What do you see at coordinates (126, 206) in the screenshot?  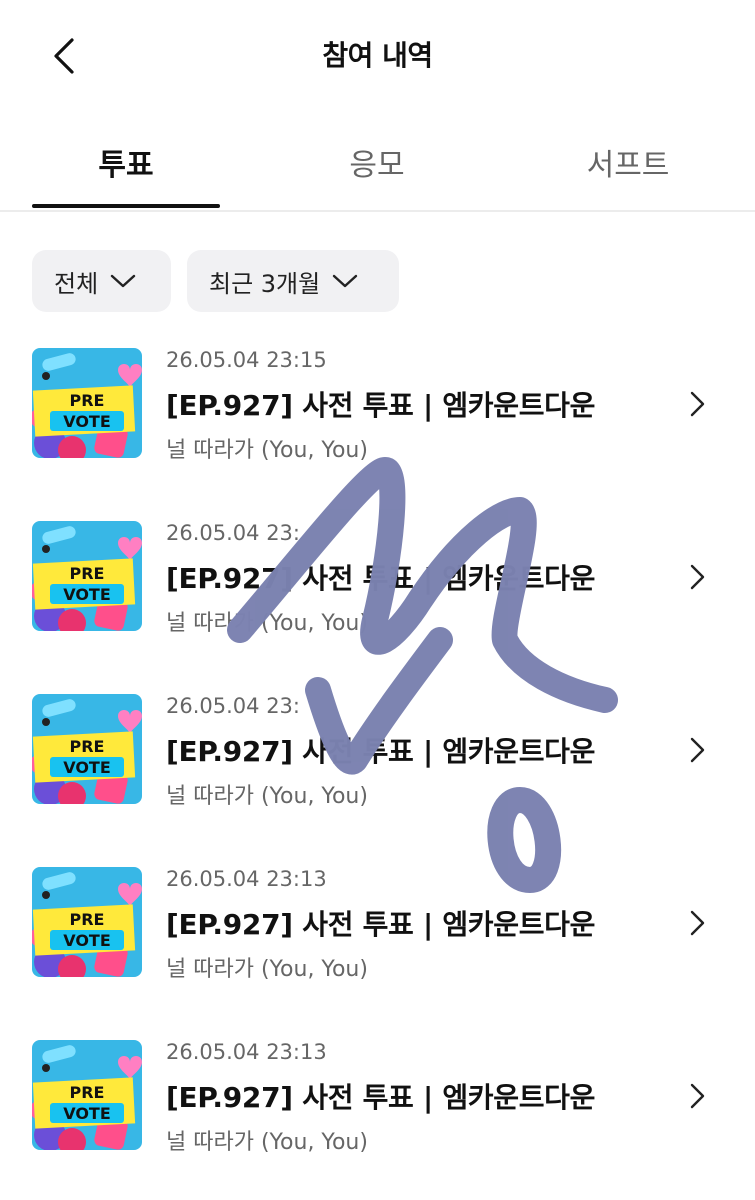 I see `active-tab-indicator` at bounding box center [126, 206].